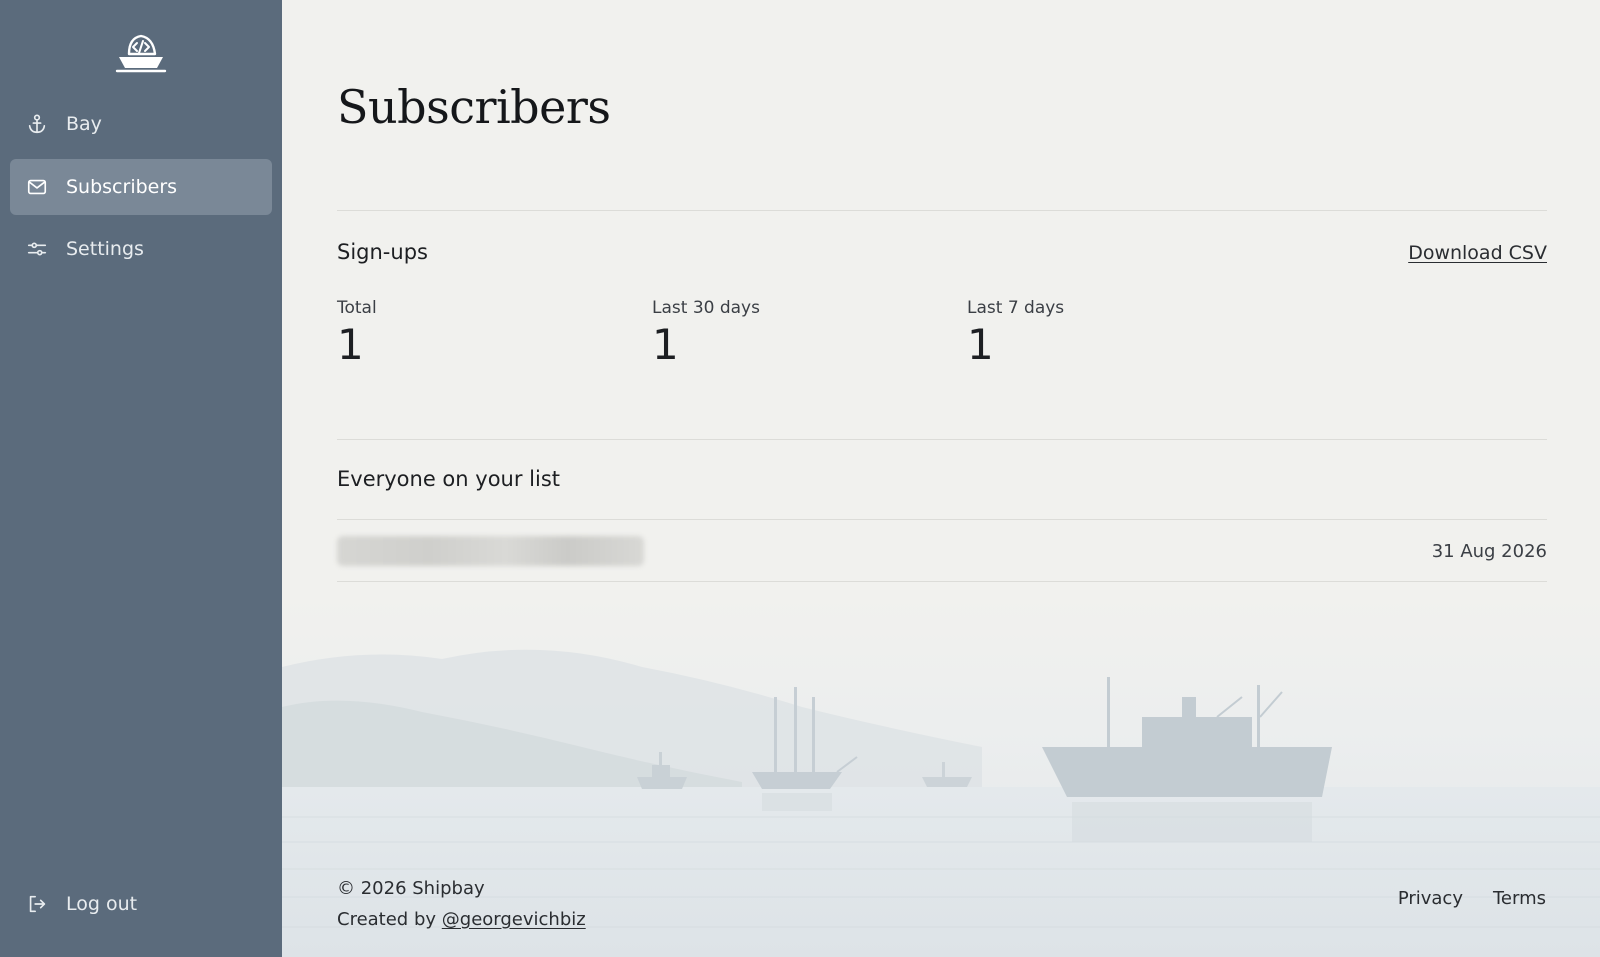 This screenshot has width=1600, height=957. I want to click on redacted-email, so click(490, 551).